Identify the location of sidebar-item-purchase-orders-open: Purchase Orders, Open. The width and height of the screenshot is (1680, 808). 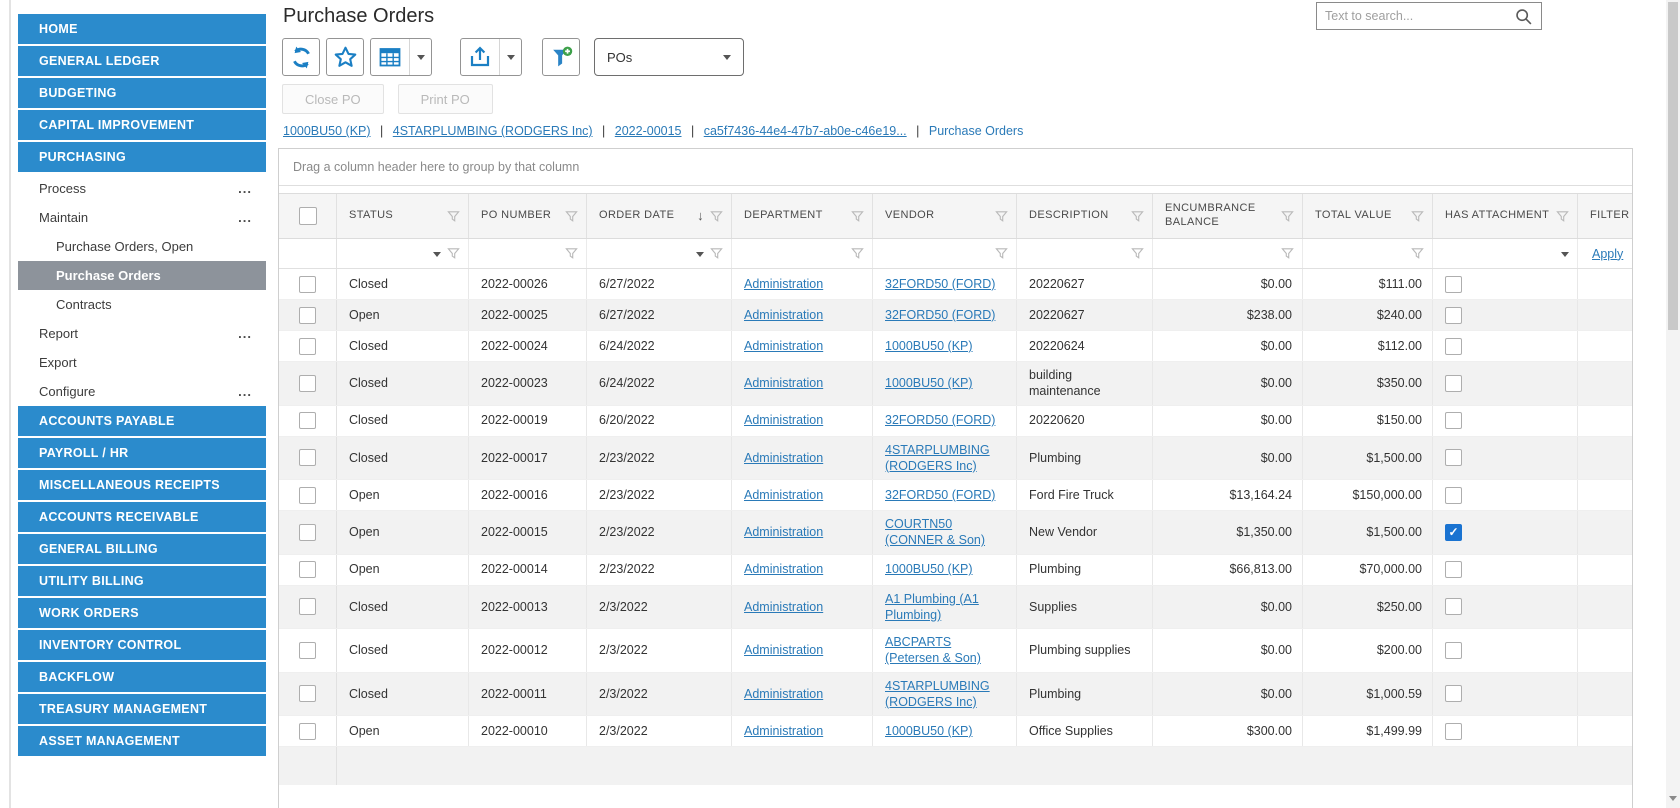
(142, 246).